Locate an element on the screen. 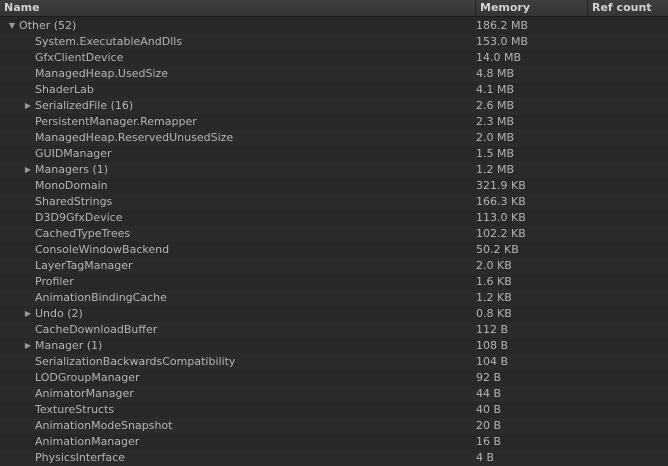 This screenshot has width=668, height=466. row-name: LayerTagManager is located at coordinates (84, 265).